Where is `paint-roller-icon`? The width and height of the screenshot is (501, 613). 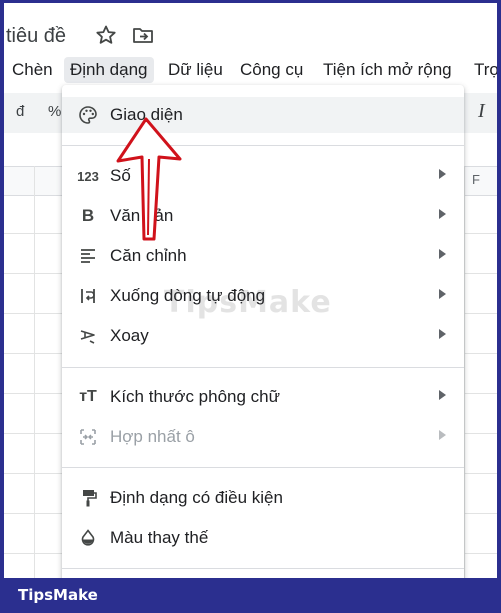 paint-roller-icon is located at coordinates (88, 498).